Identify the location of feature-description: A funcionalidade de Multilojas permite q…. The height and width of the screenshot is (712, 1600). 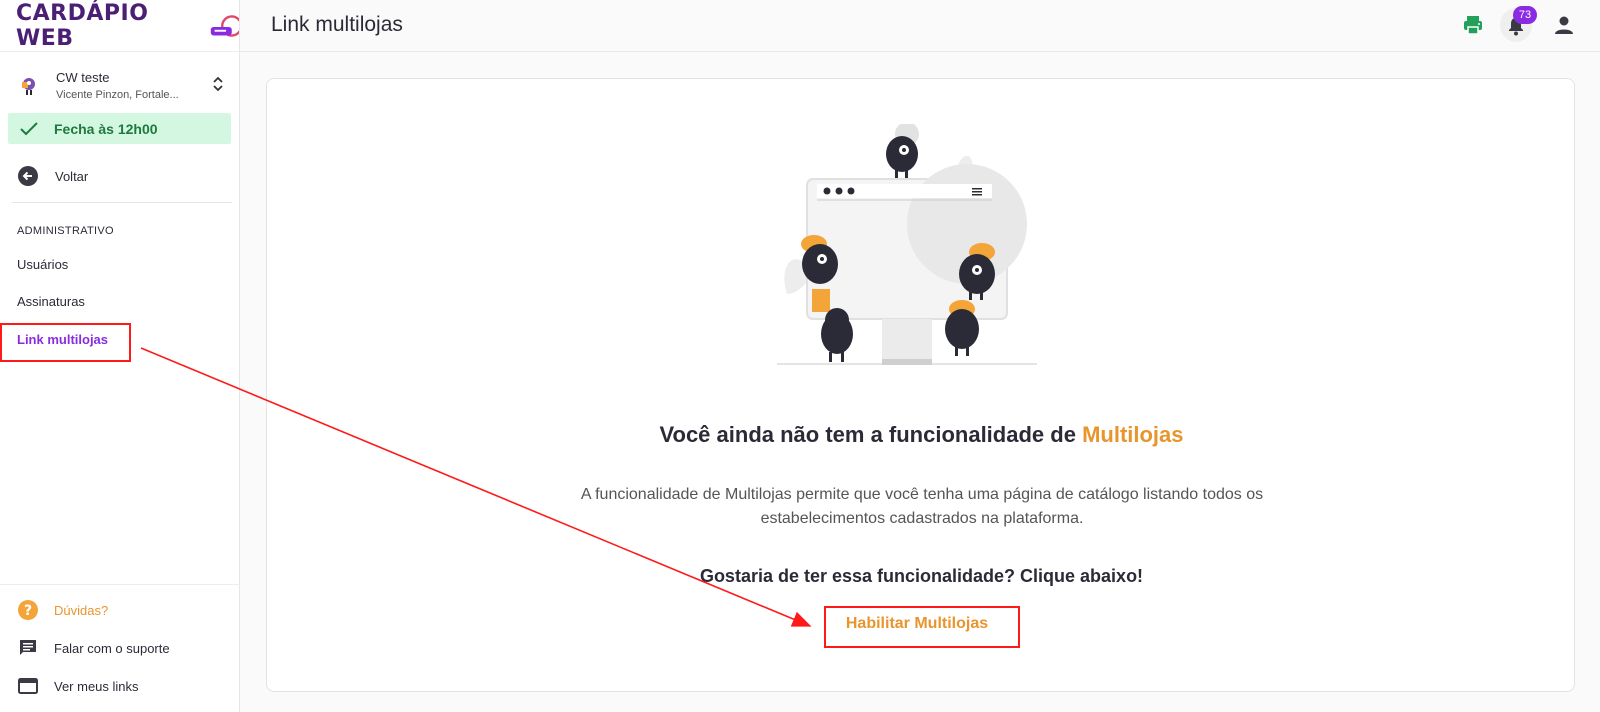
(922, 506).